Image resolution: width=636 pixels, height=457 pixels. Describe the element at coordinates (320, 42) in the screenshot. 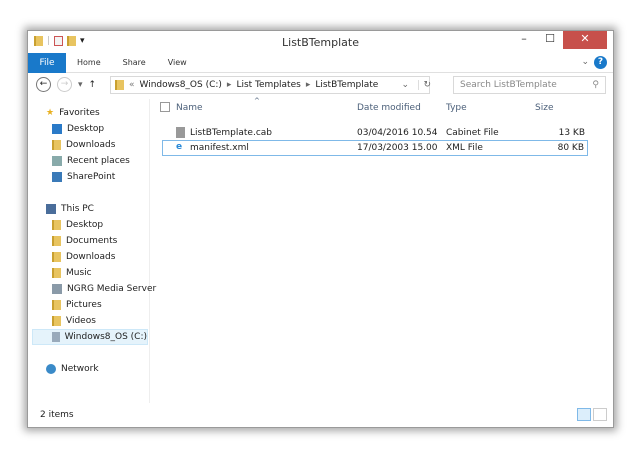

I see `title-bar: | ▾ ListBTemplate – ☐ ✕` at that location.